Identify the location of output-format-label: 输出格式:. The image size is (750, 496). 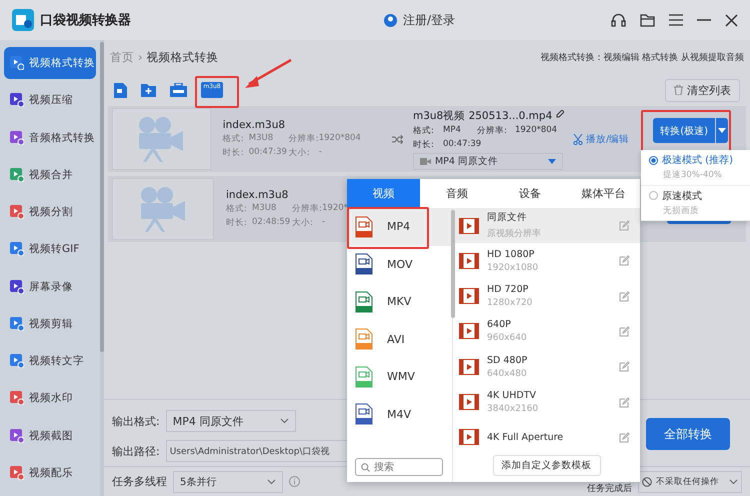
(136, 421).